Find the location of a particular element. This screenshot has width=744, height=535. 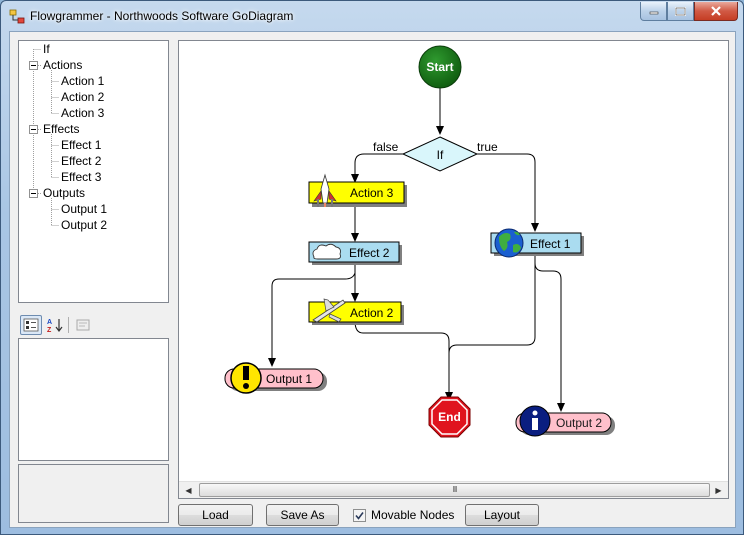

scroll-right-button: ▶ is located at coordinates (718, 490).